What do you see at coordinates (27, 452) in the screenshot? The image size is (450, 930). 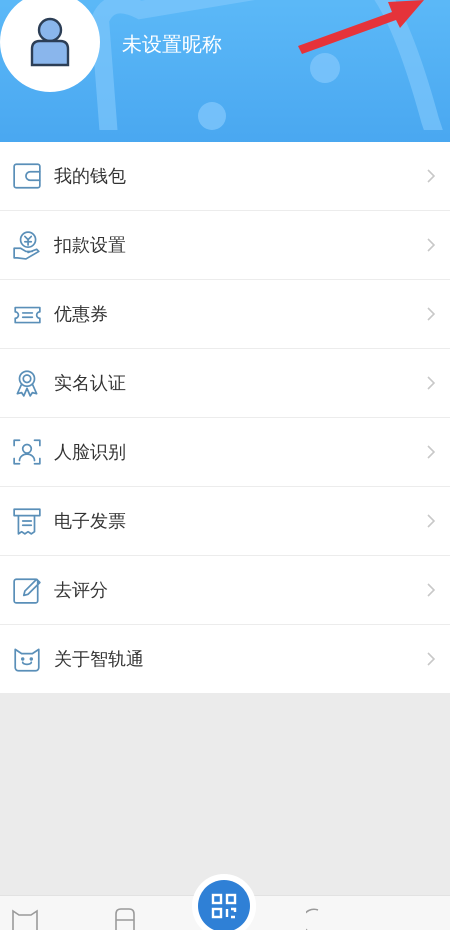 I see `face-scan-icon` at bounding box center [27, 452].